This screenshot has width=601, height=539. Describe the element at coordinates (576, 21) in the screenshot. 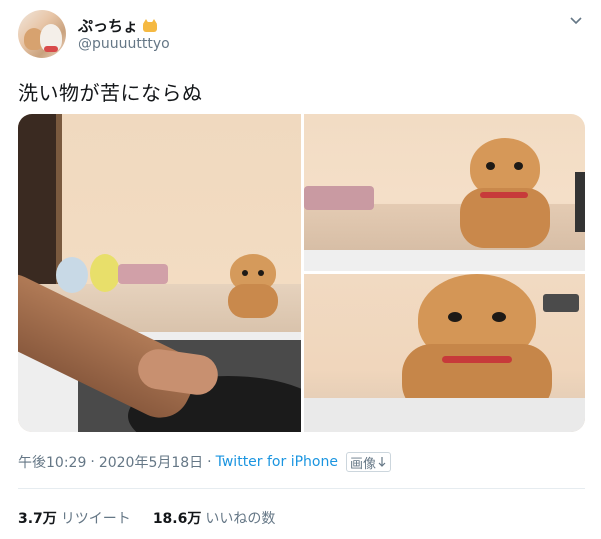

I see `chevron-down-icon` at that location.